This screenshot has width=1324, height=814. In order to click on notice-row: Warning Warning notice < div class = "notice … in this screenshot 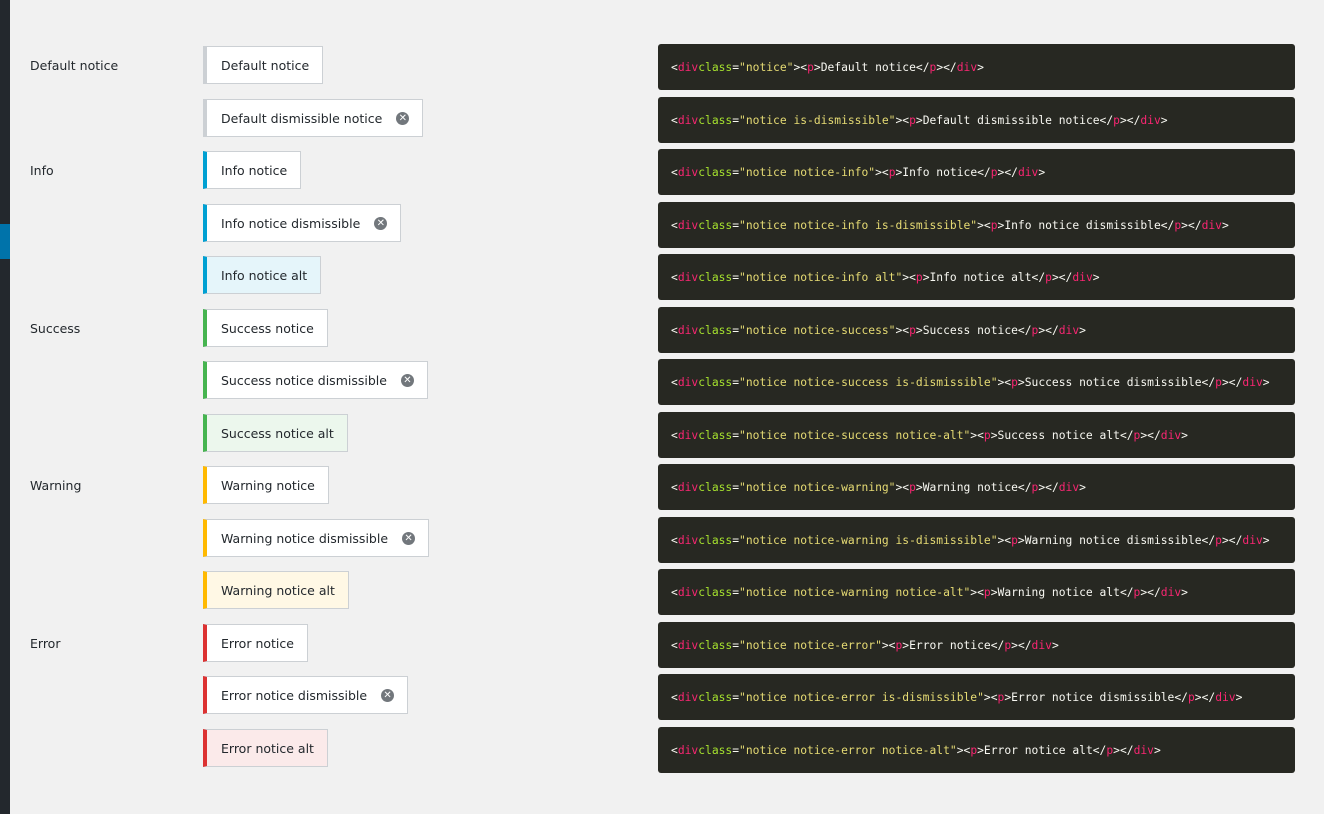, I will do `click(662, 487)`.